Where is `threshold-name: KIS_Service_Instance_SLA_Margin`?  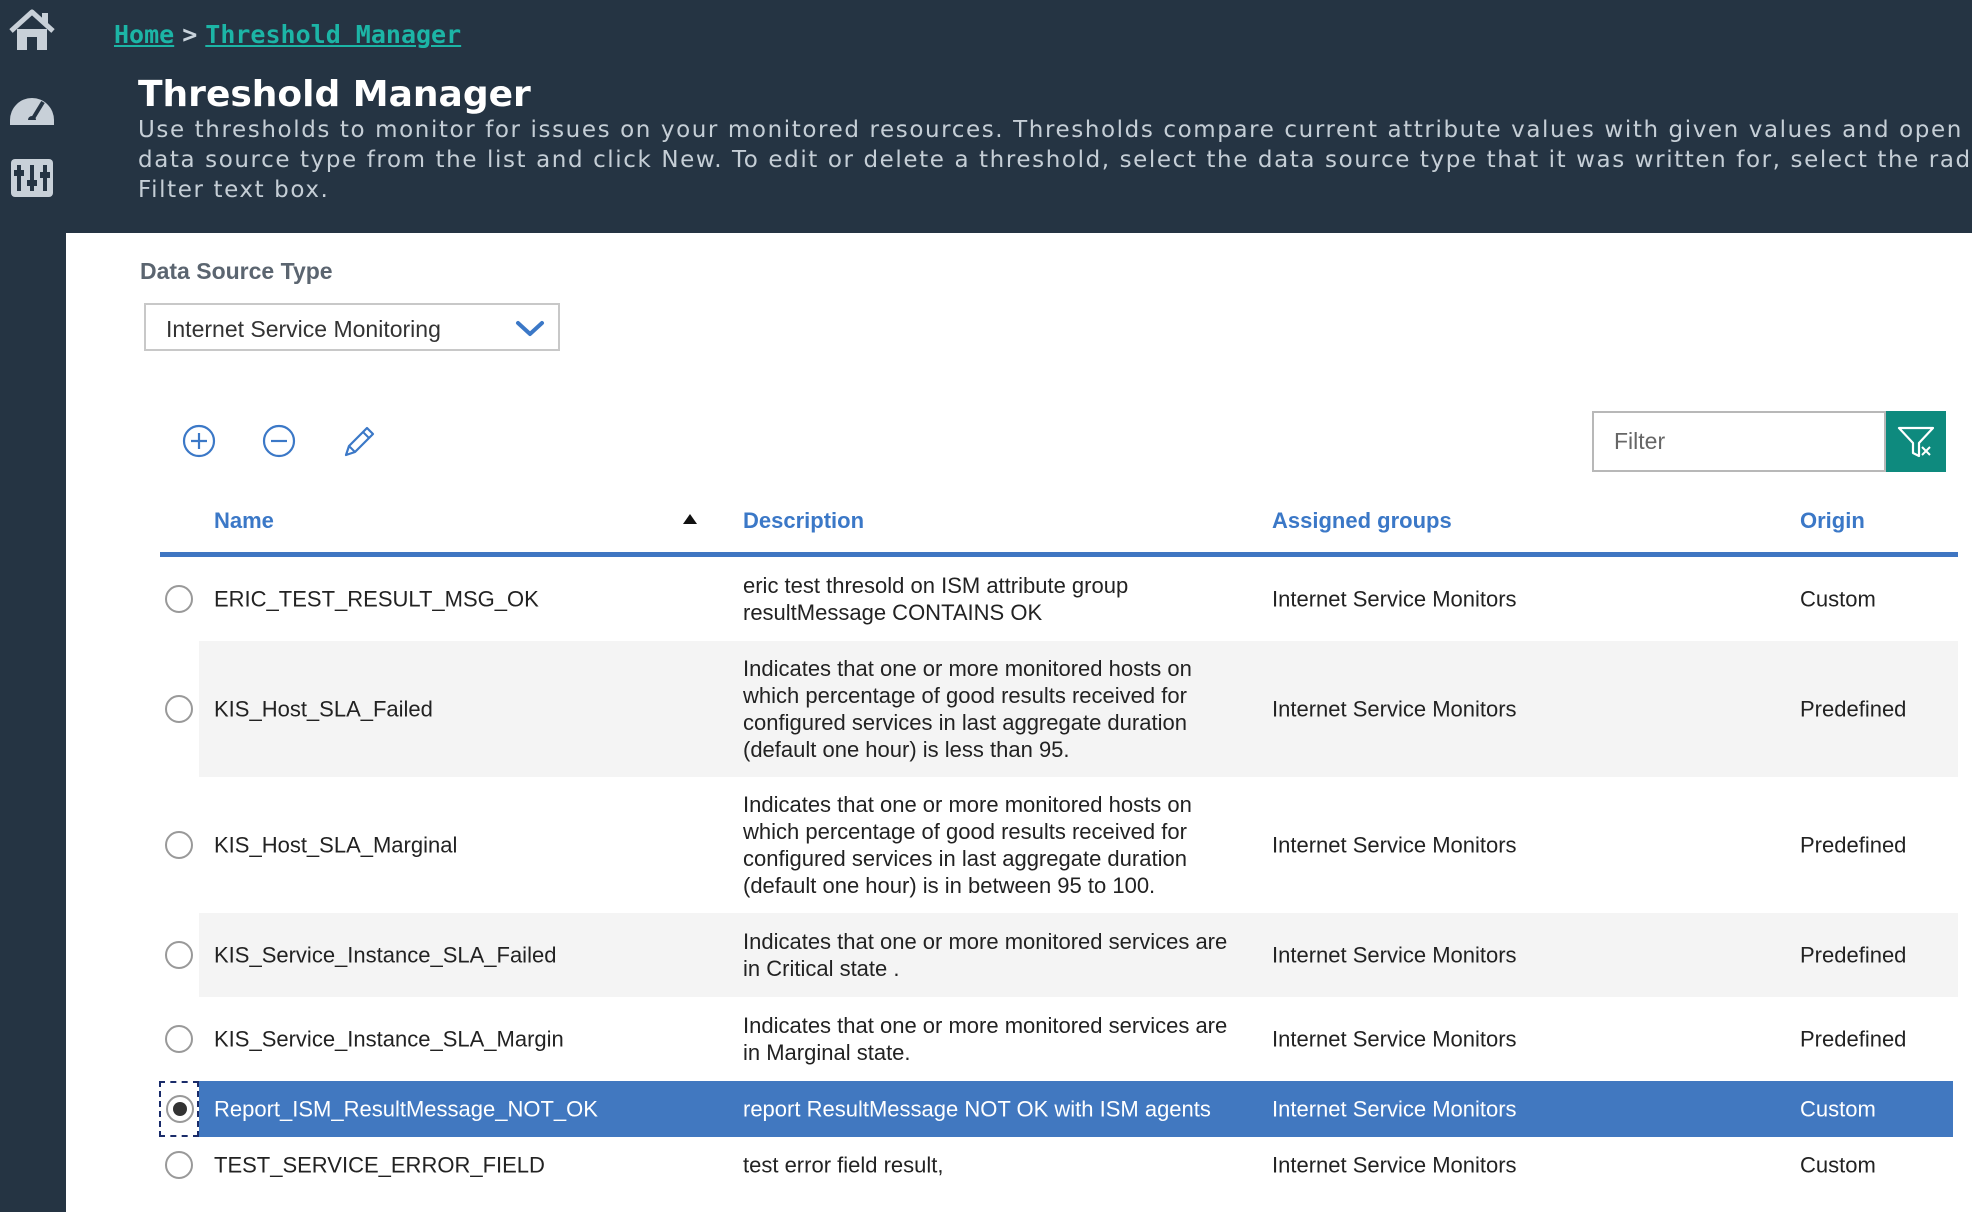
threshold-name: KIS_Service_Instance_SLA_Margin is located at coordinates (389, 1039).